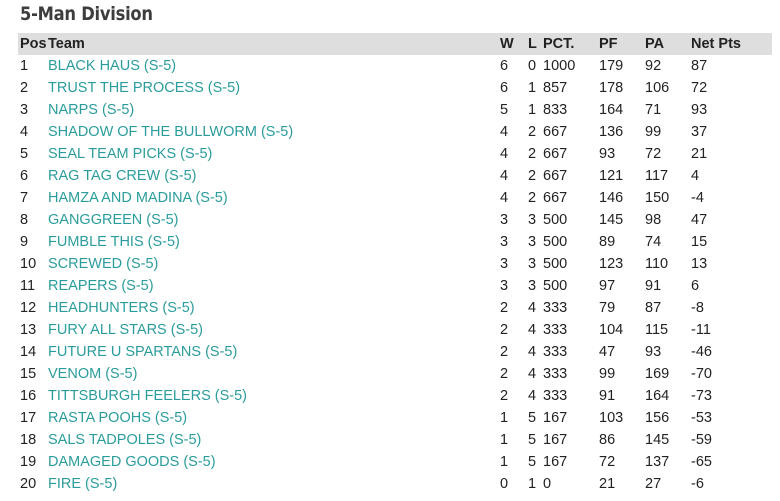 The image size is (780, 501). Describe the element at coordinates (504, 88) in the screenshot. I see `cell-wins: 6` at that location.